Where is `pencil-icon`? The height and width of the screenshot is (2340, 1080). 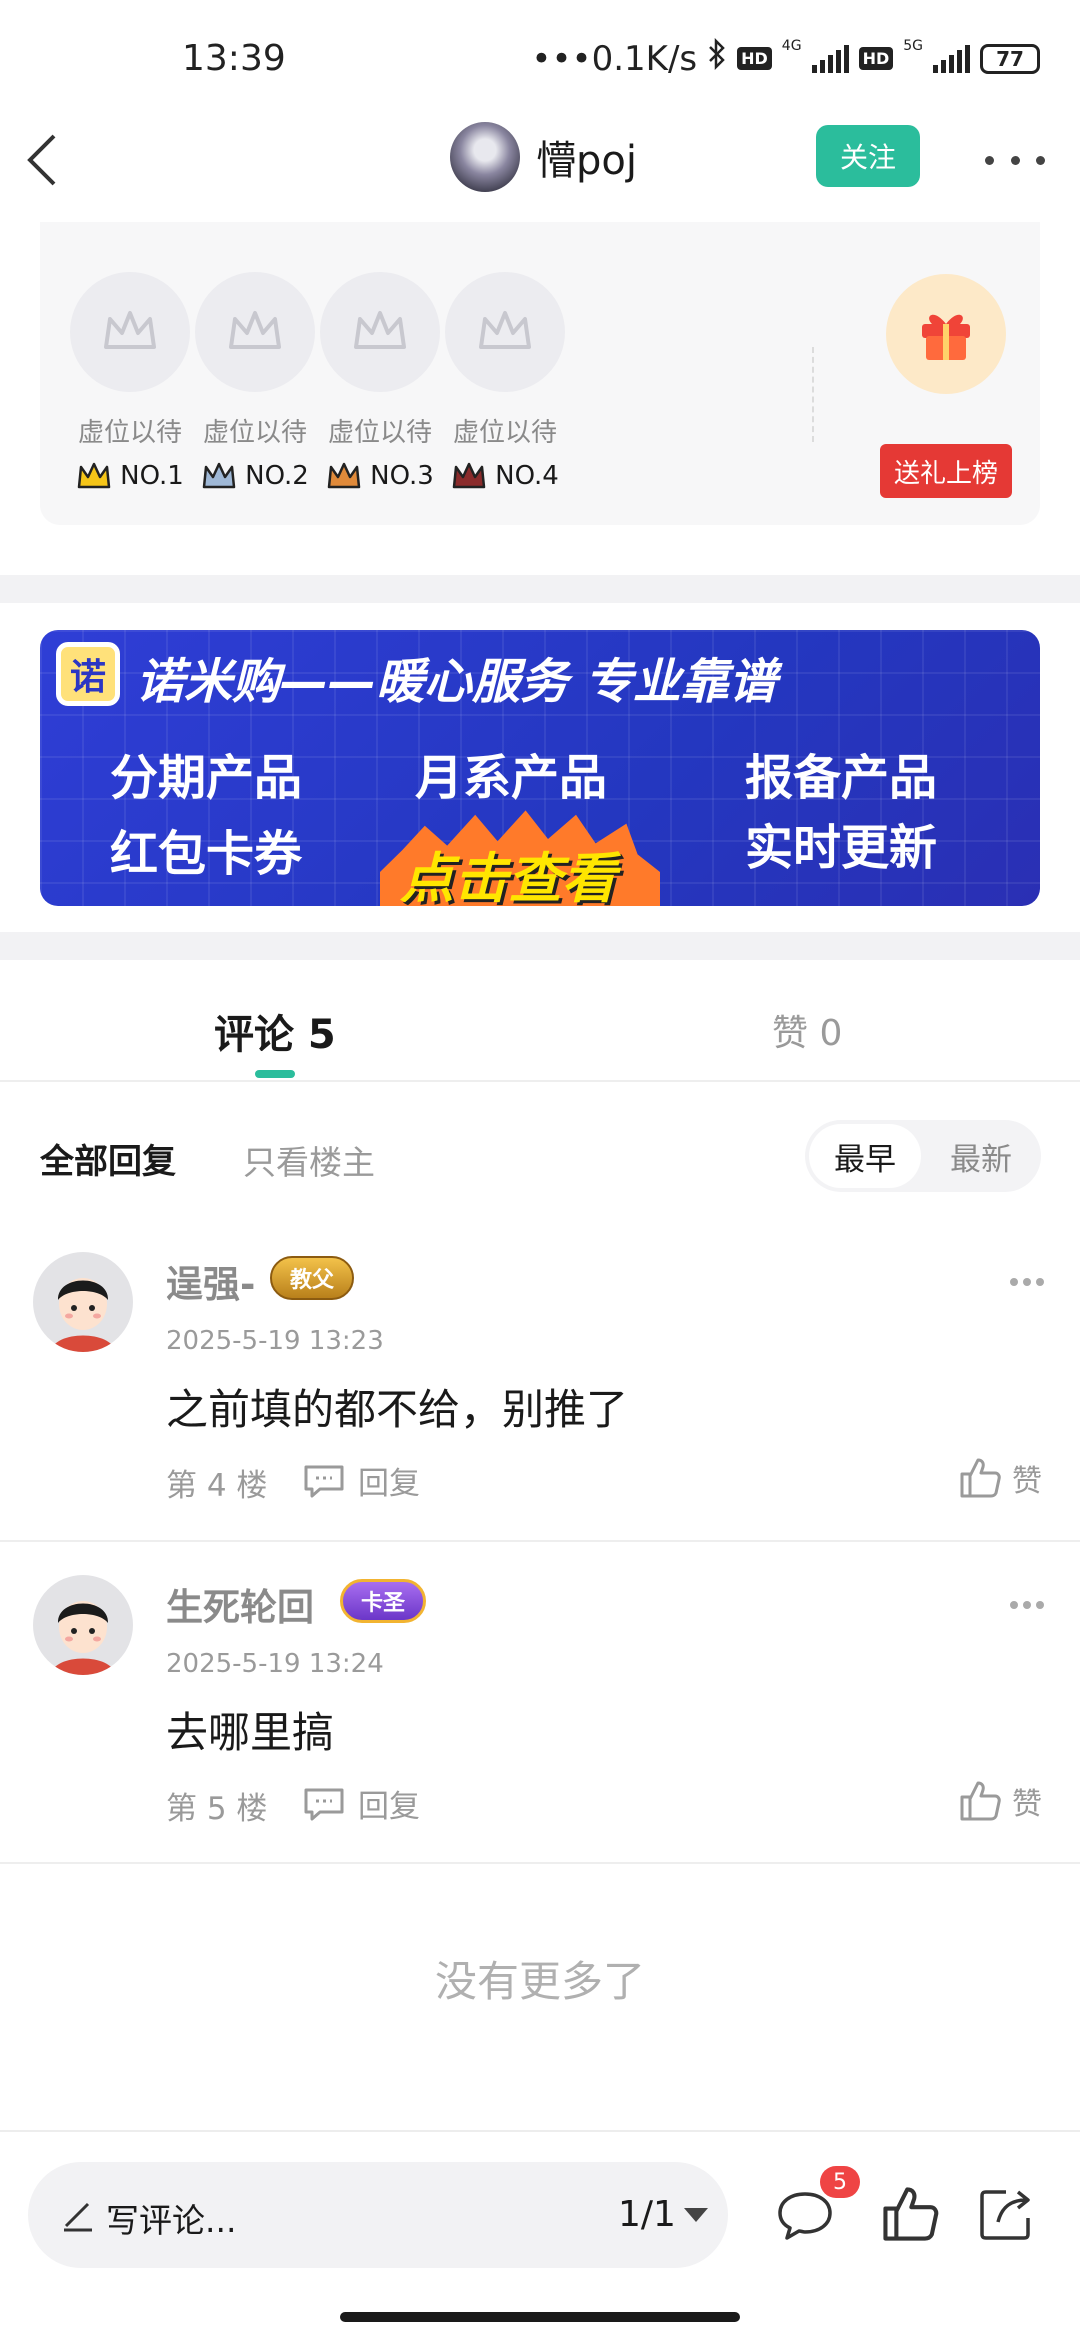
pencil-icon is located at coordinates (78, 2217).